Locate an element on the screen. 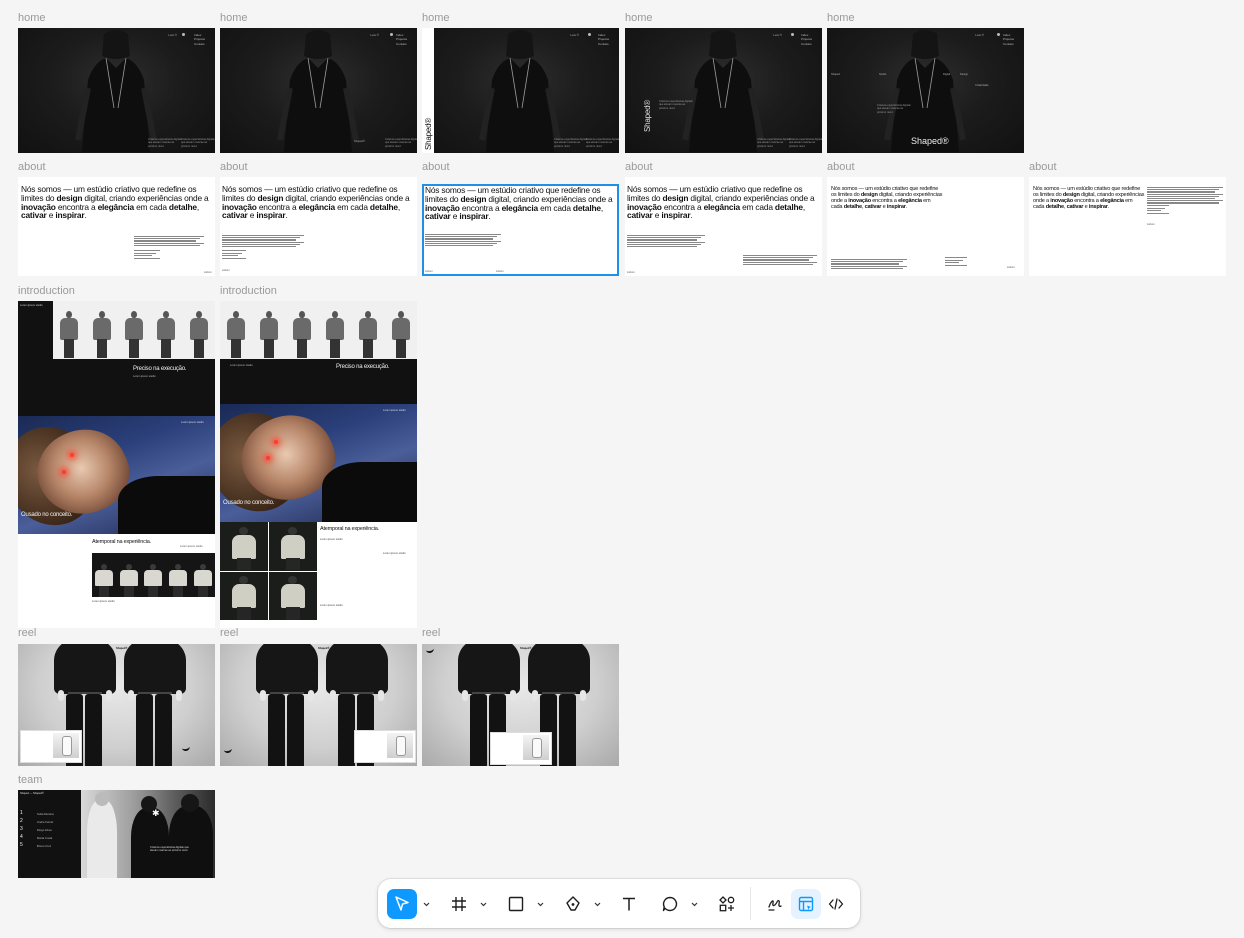 This screenshot has width=1244, height=938. move-tool-button is located at coordinates (402, 904).